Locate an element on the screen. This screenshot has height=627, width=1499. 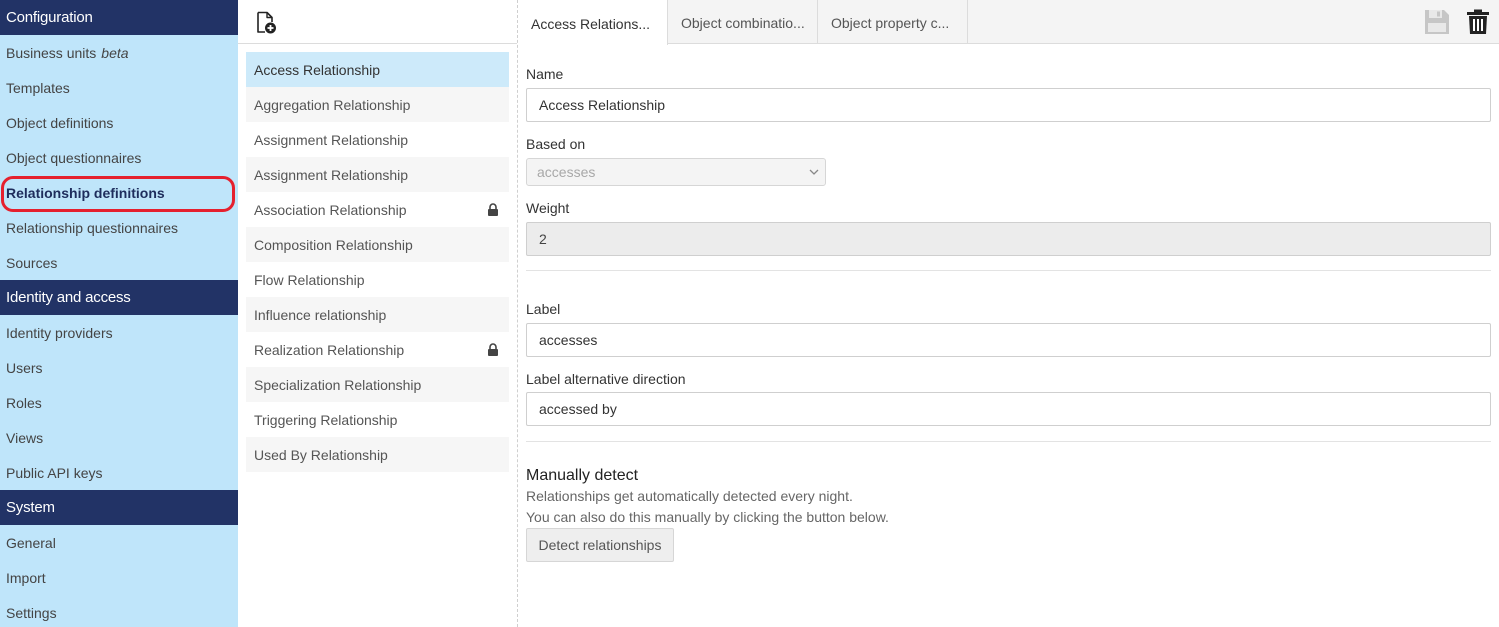
label-alternative-direction-input: accessed by is located at coordinates (1008, 409).